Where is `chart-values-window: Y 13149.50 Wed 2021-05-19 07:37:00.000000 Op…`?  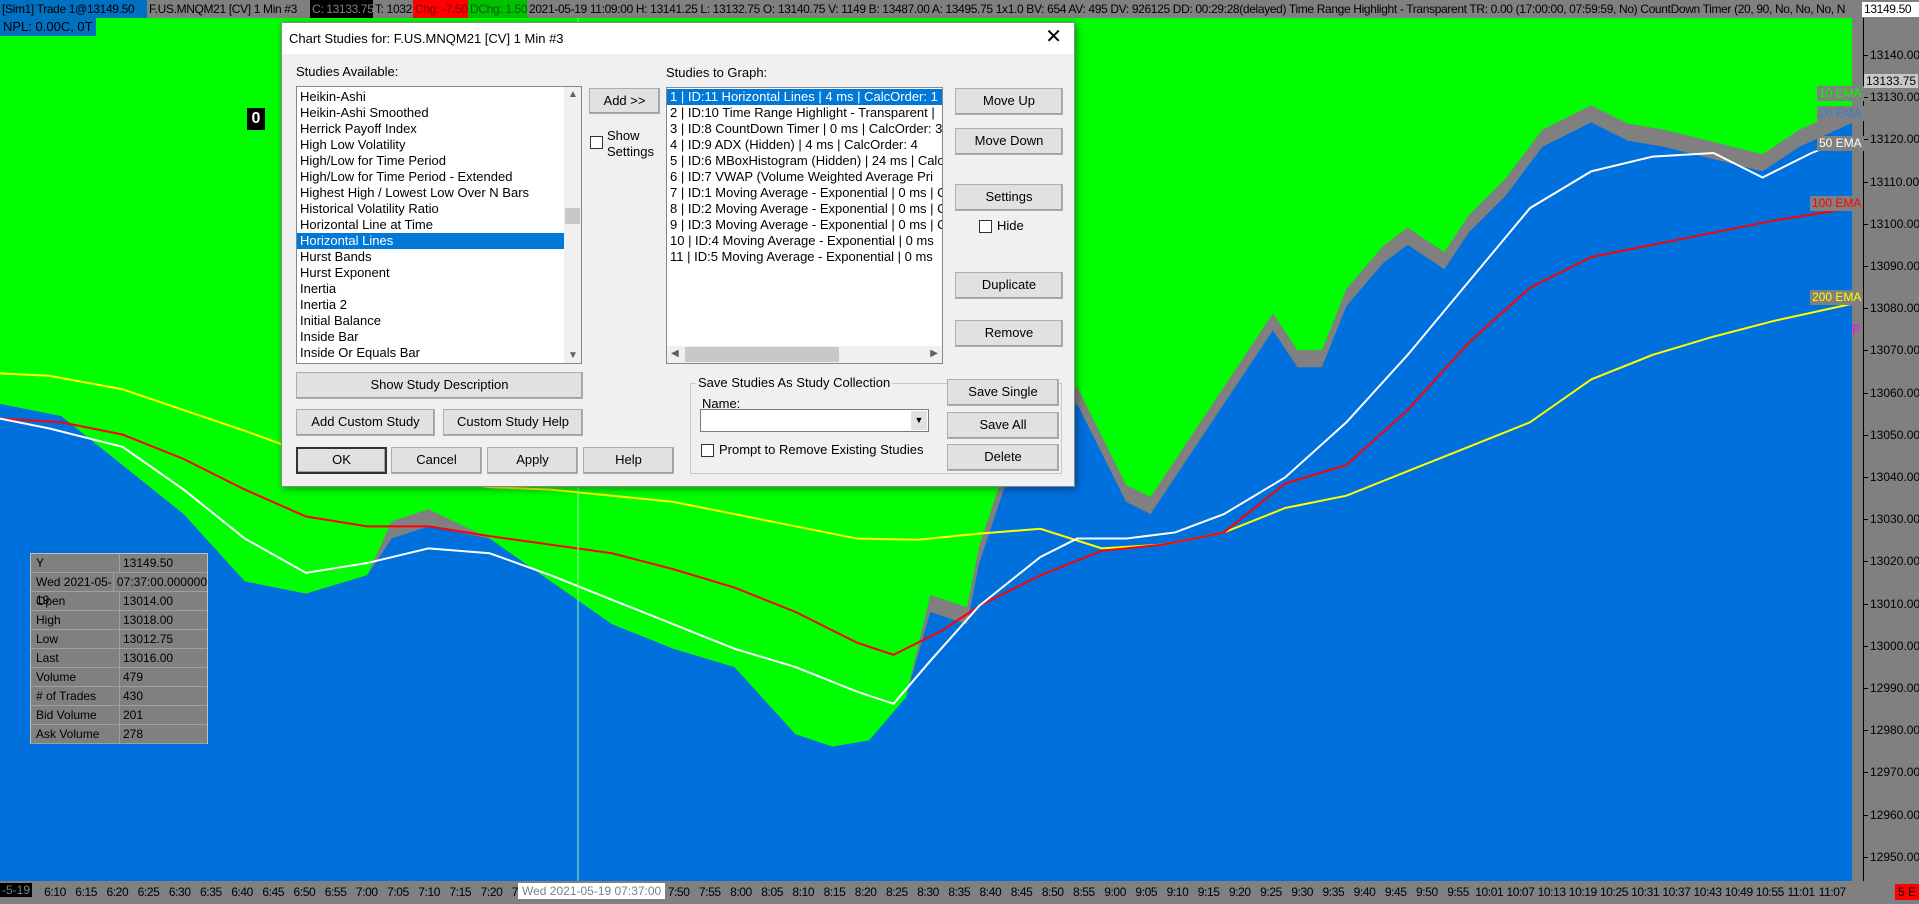 chart-values-window: Y 13149.50 Wed 2021-05-19 07:37:00.000000 Op… is located at coordinates (119, 648).